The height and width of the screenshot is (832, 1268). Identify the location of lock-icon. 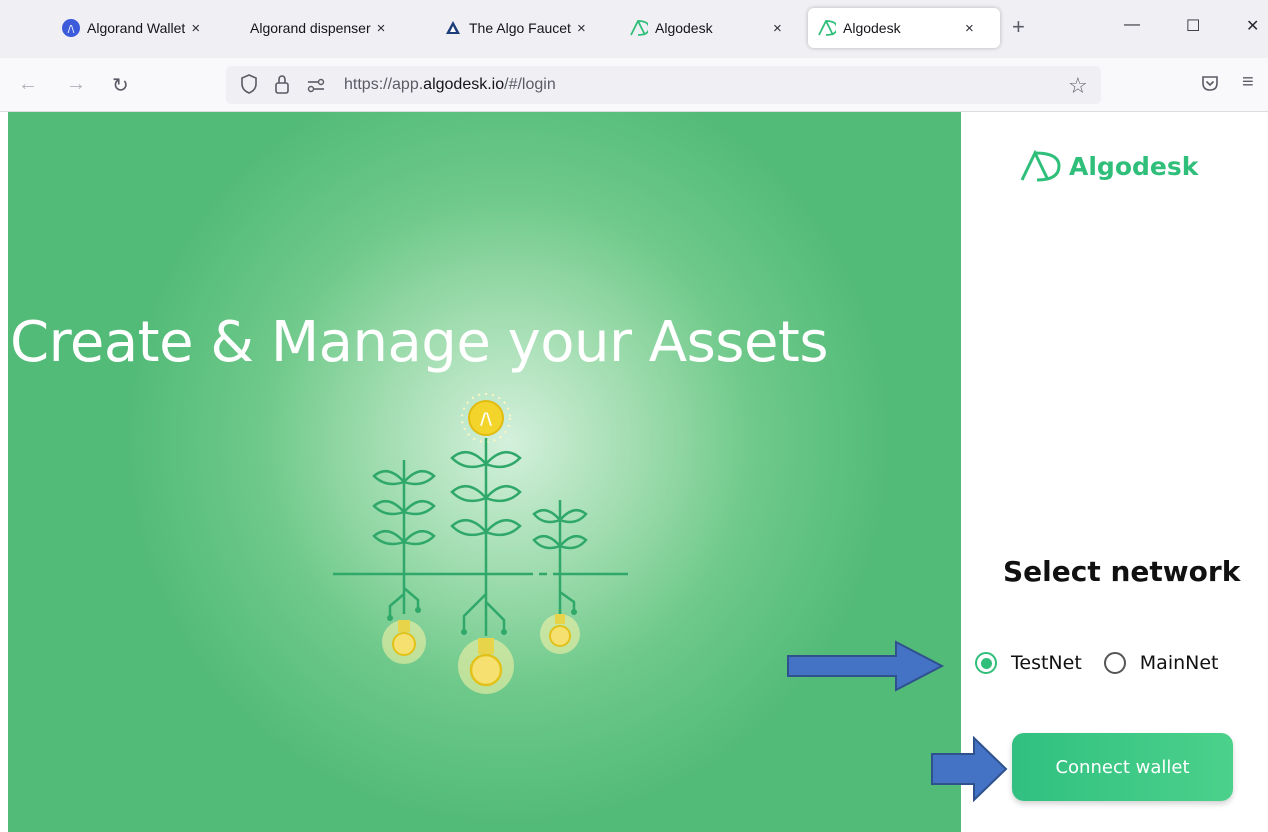
(282, 86).